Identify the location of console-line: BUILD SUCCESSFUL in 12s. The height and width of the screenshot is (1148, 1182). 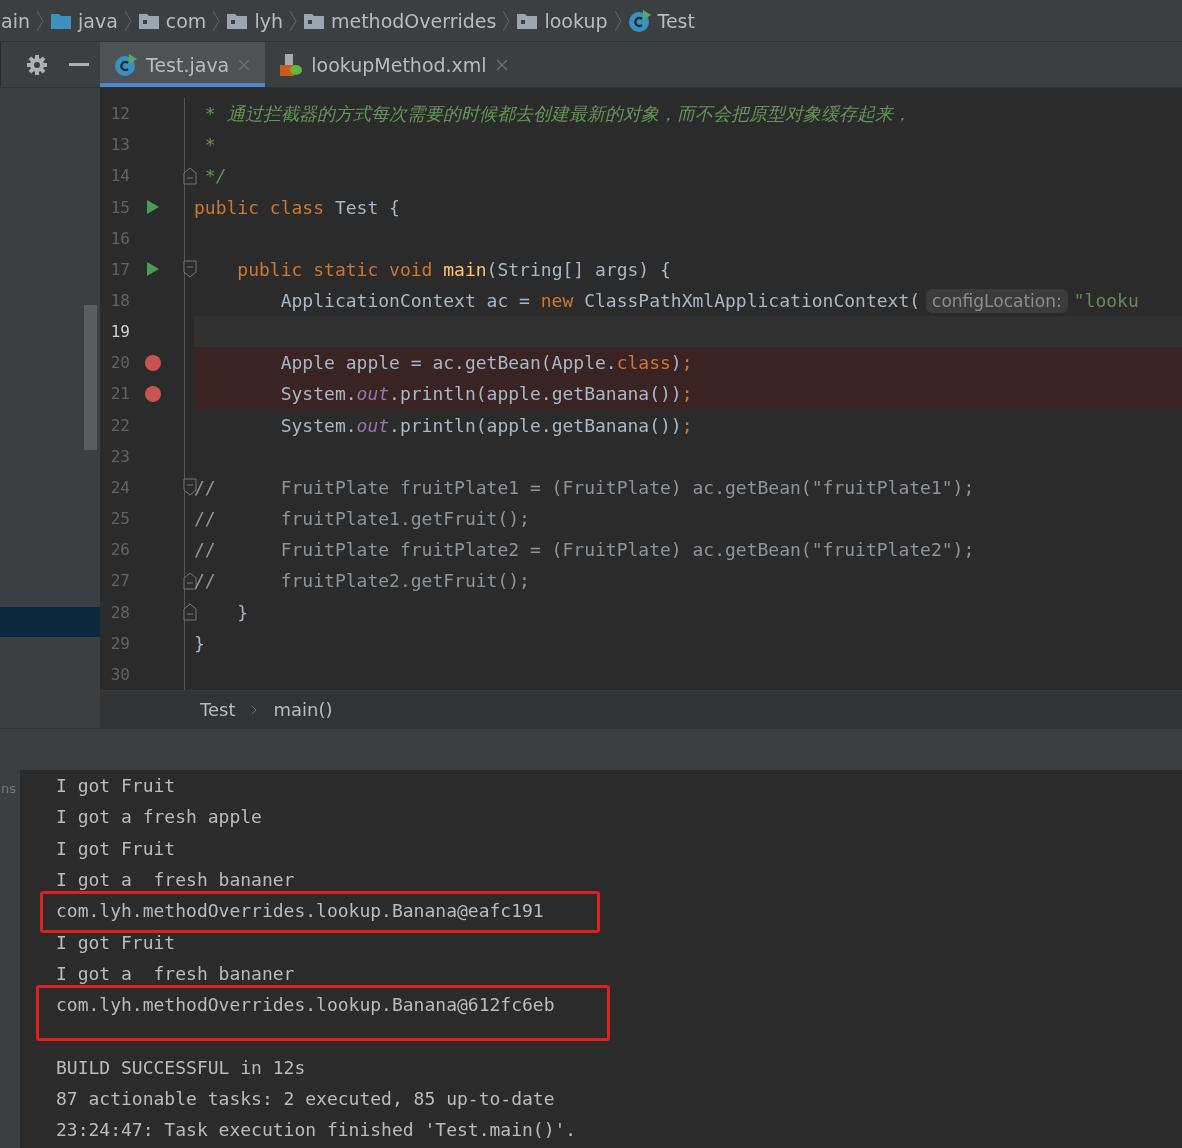
(181, 1067).